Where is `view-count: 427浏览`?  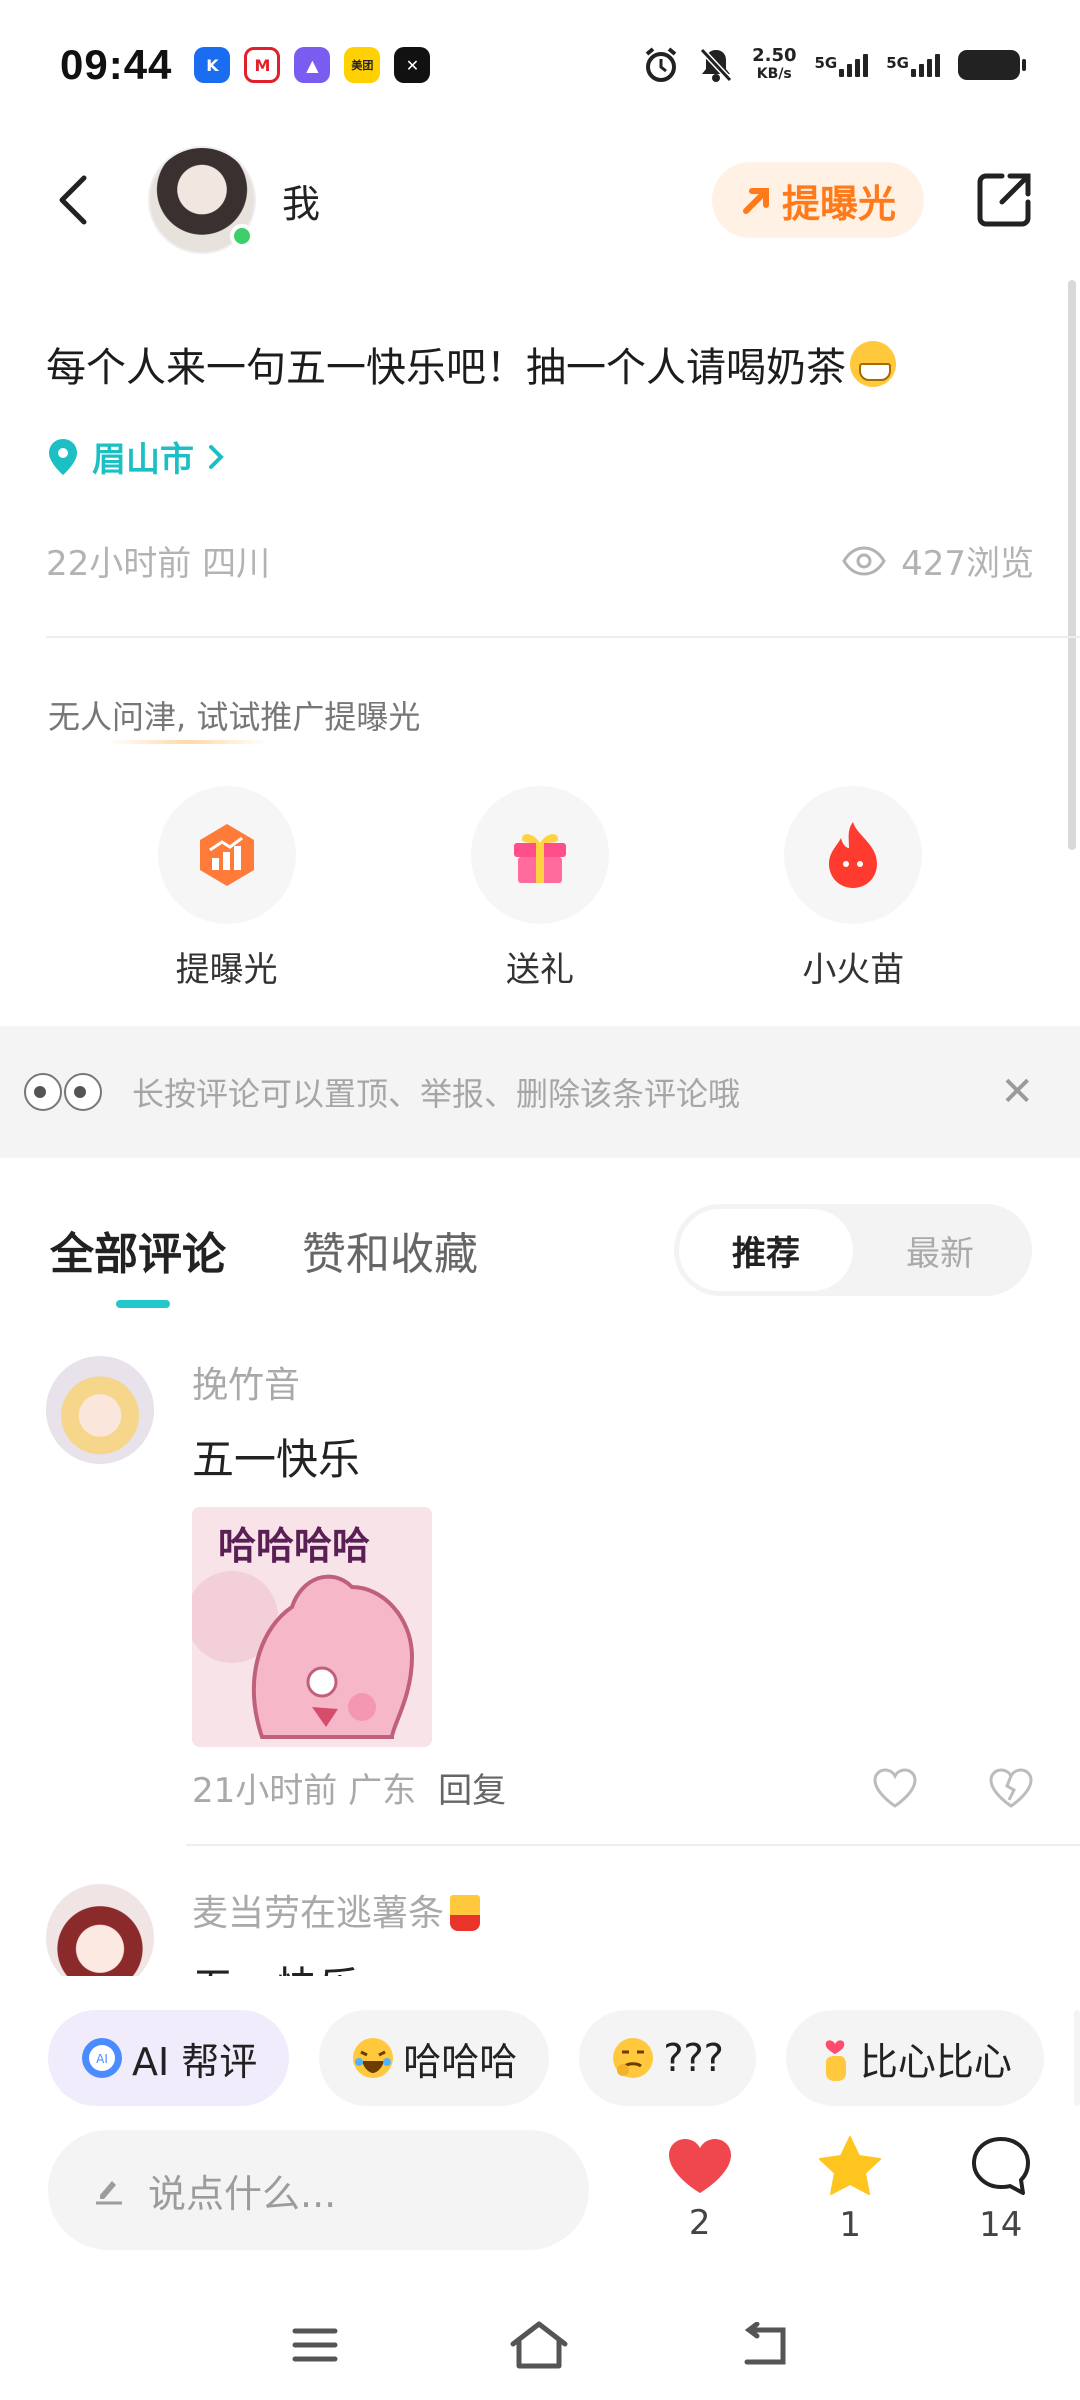 view-count: 427浏览 is located at coordinates (937, 560).